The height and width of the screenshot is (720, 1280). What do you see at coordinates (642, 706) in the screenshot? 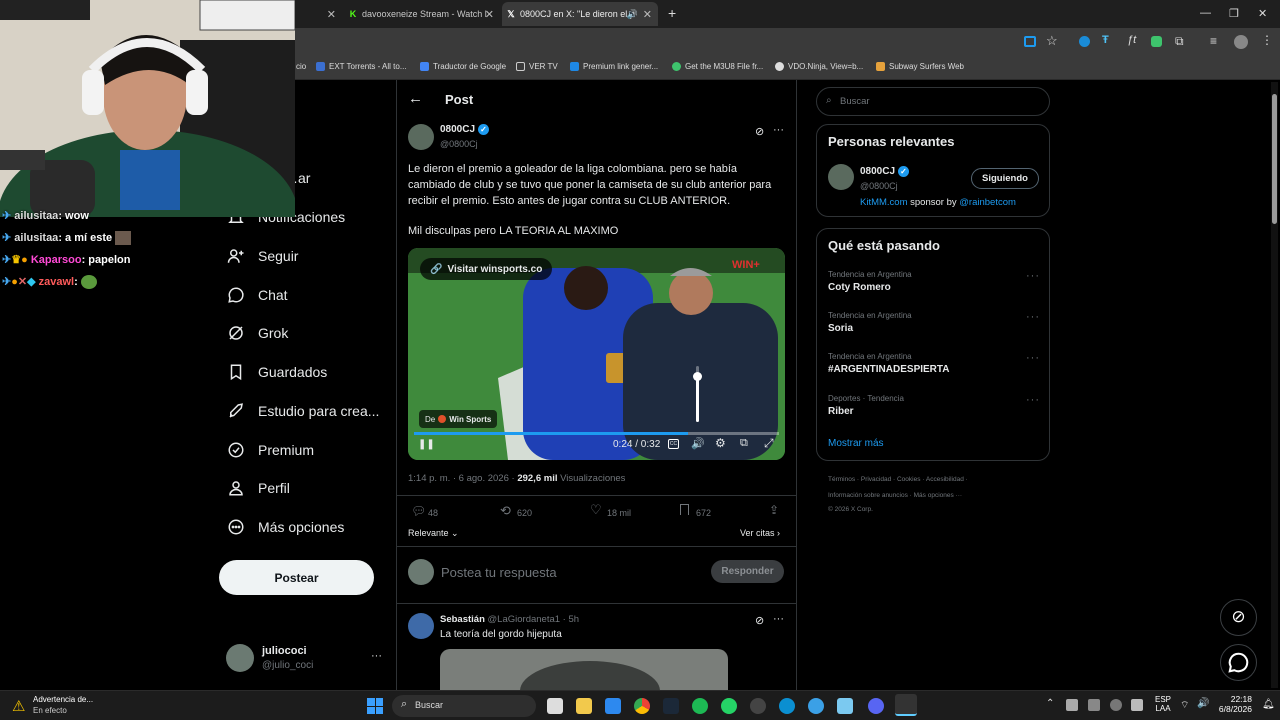
I see `chrome-icon` at bounding box center [642, 706].